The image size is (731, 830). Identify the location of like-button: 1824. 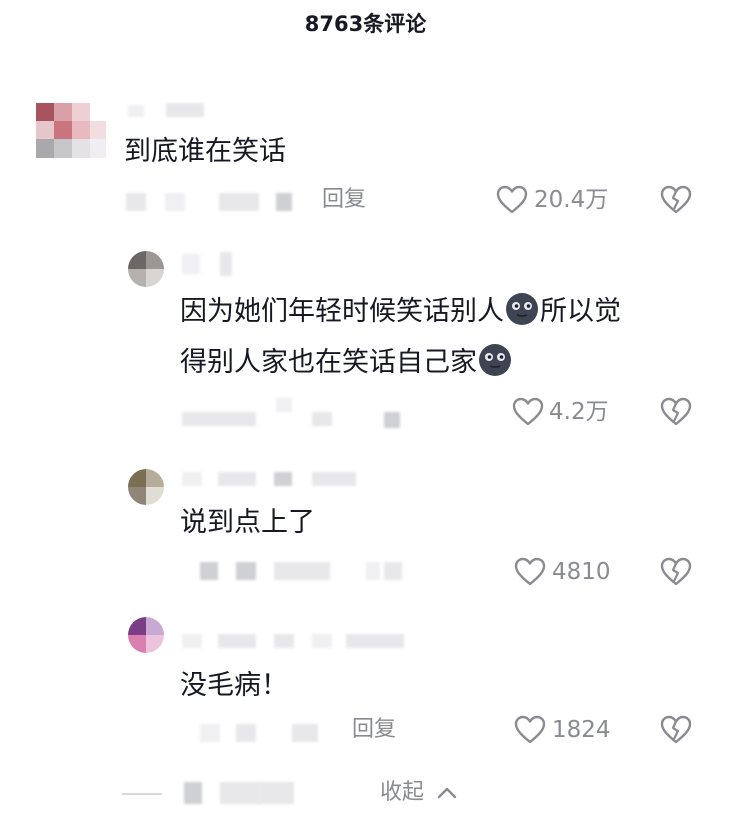
(569, 730).